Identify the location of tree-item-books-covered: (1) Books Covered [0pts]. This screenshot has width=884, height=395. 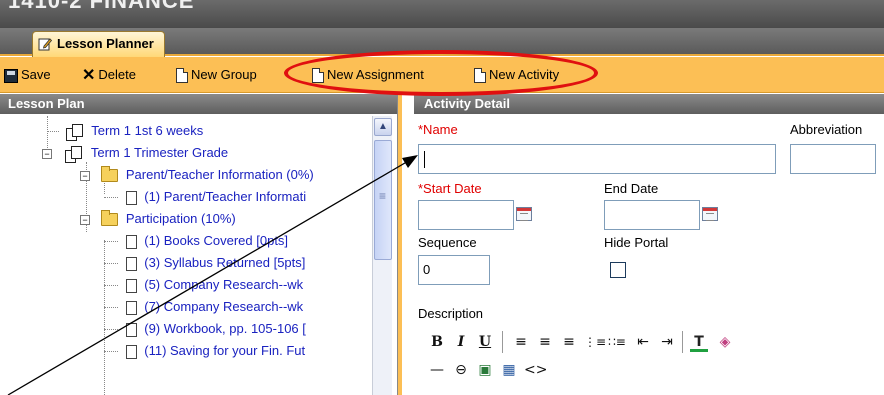
(196, 241).